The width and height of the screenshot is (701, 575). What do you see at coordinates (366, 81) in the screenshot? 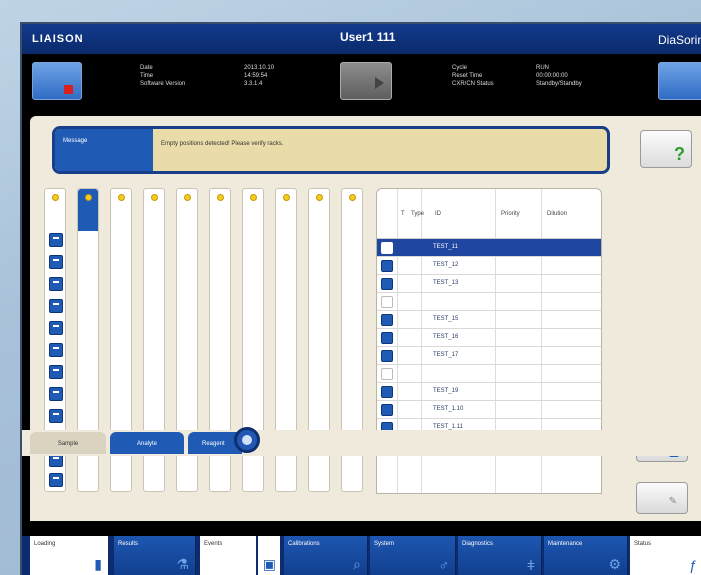
I see `play-button` at bounding box center [366, 81].